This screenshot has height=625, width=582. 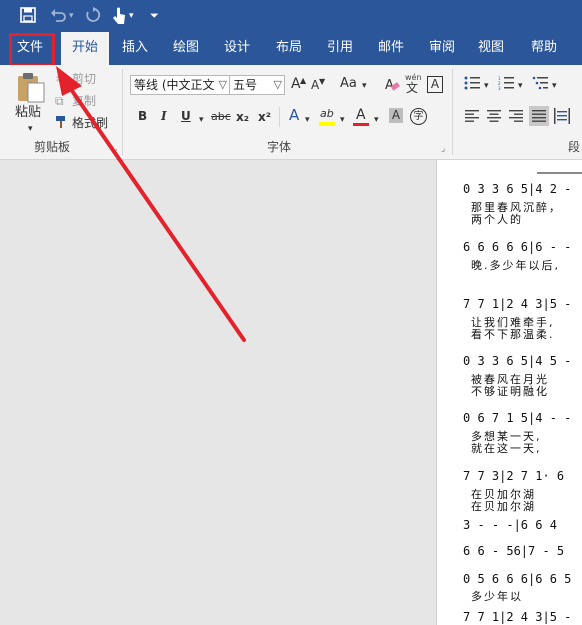 What do you see at coordinates (435, 84) in the screenshot?
I see `character-border-button: A` at bounding box center [435, 84].